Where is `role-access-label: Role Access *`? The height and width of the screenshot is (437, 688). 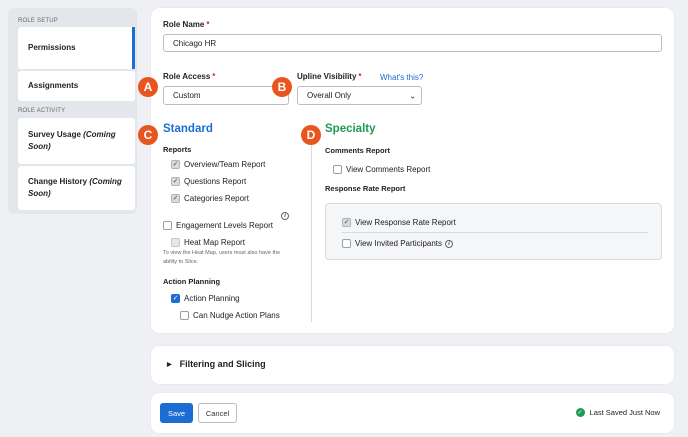
role-access-label: Role Access * is located at coordinates (189, 76).